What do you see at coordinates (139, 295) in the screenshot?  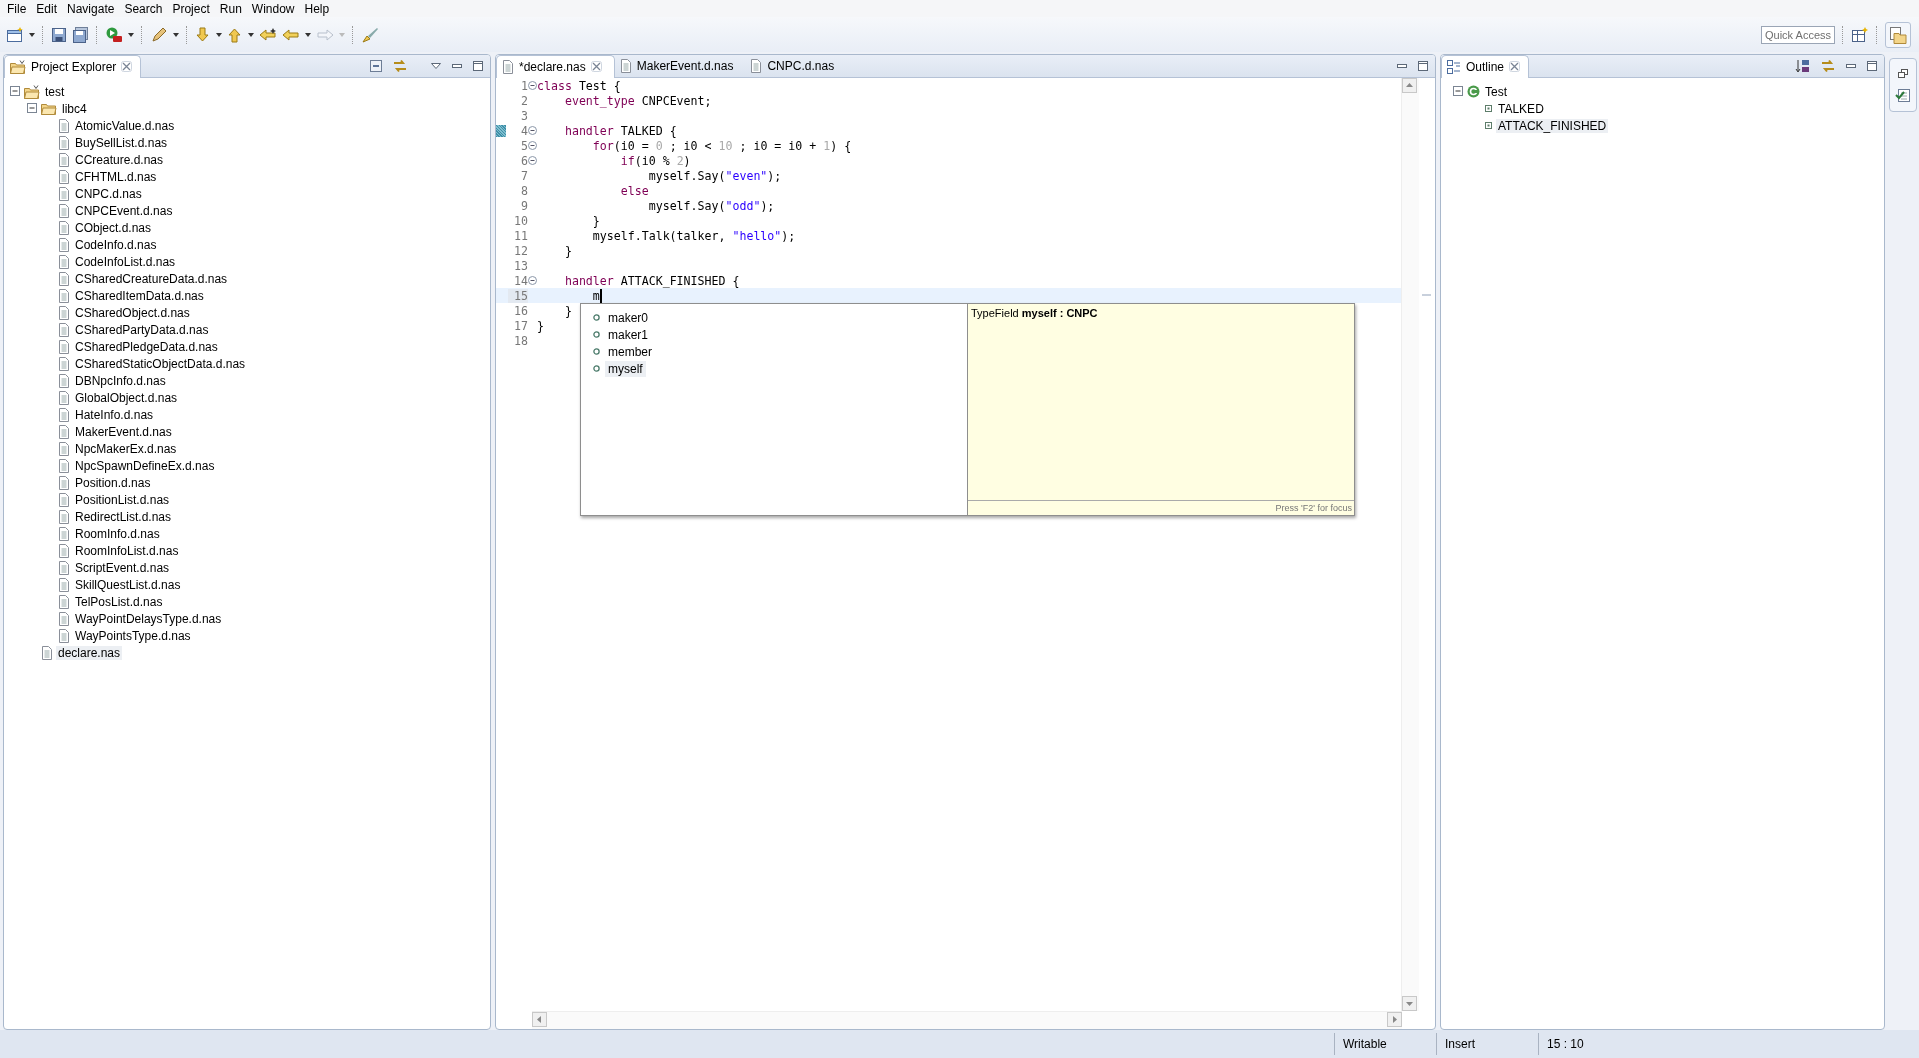 I see `tree-item: CSharedItemData.d.nas` at bounding box center [139, 295].